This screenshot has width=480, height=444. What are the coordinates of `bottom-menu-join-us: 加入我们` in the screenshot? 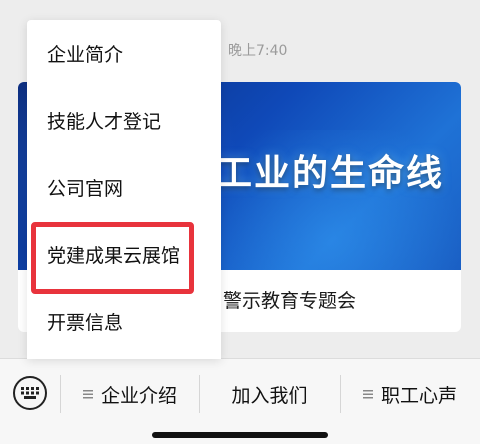 It's located at (269, 394).